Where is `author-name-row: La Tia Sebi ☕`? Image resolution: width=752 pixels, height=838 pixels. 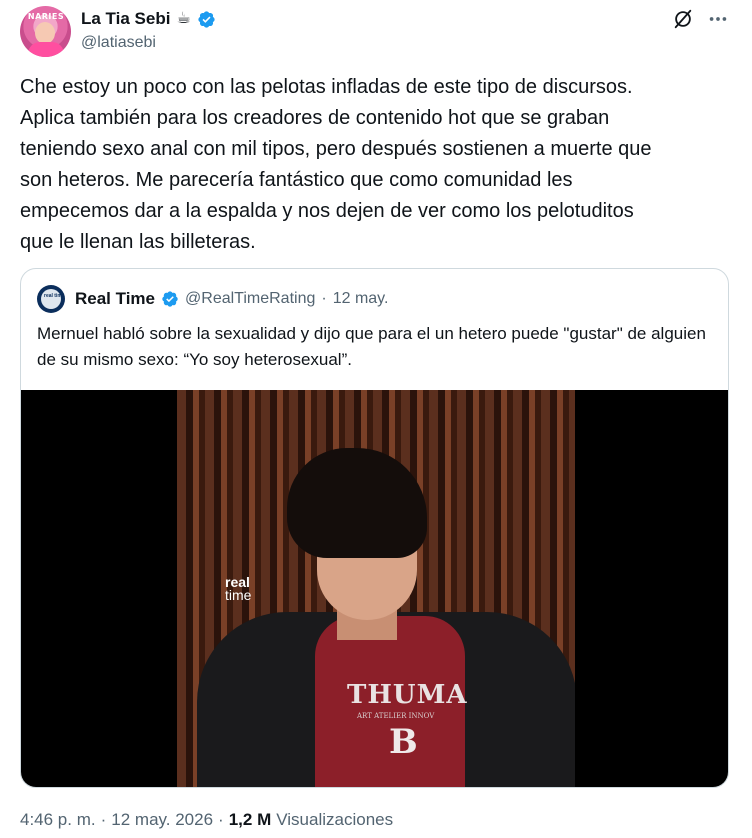 author-name-row: La Tia Sebi ☕ is located at coordinates (148, 19).